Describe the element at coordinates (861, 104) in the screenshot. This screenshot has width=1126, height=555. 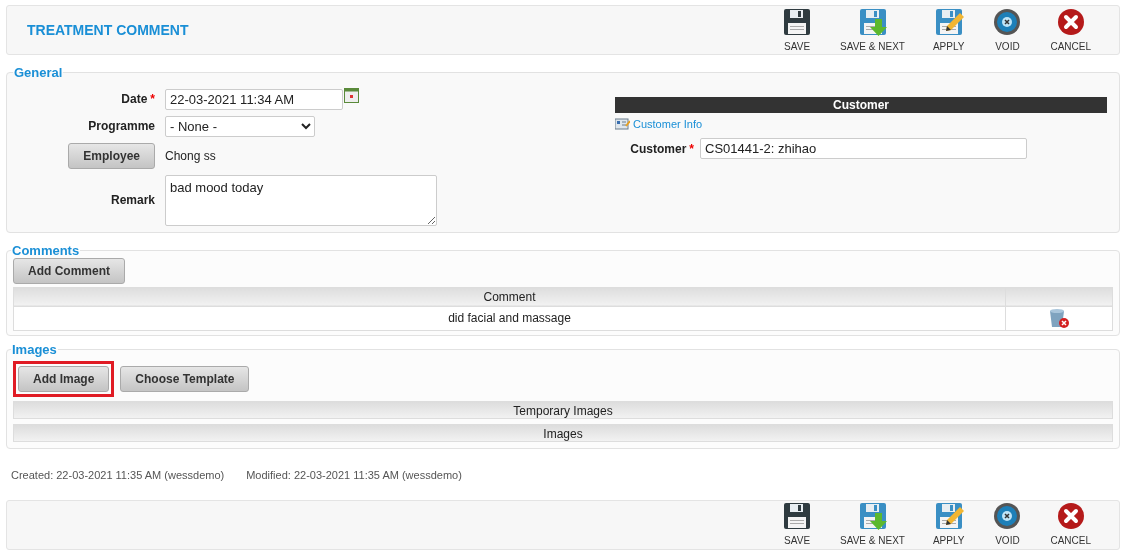
I see `customer-header: Customer` at that location.